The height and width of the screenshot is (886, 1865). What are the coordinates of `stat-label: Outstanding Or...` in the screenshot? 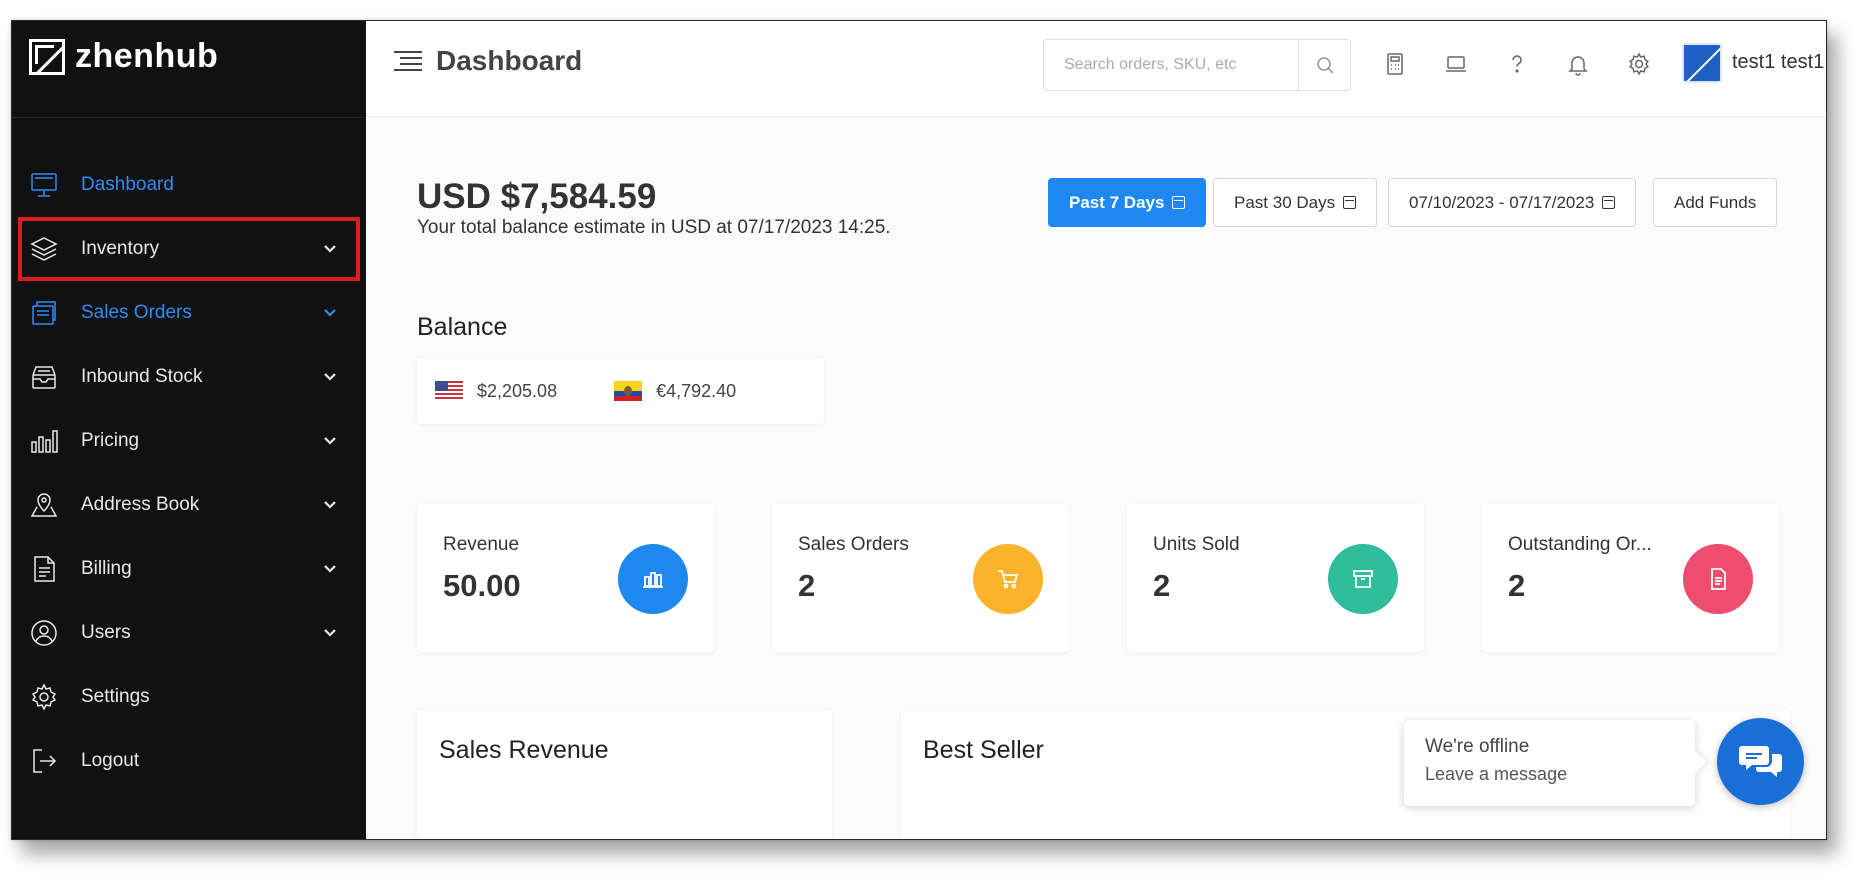 It's located at (1580, 544).